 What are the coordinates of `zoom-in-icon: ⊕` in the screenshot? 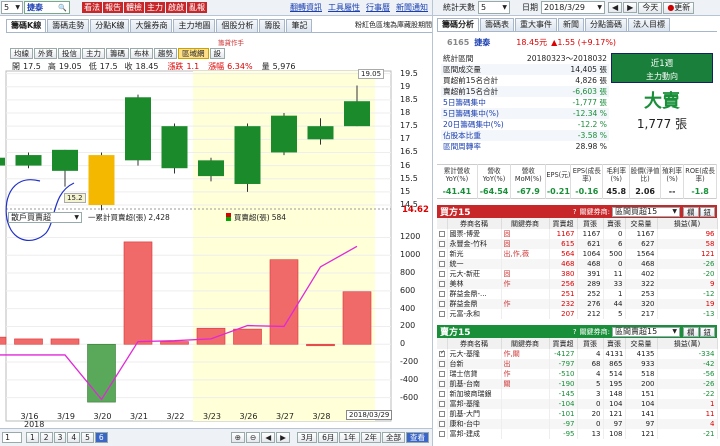 It's located at (238, 437).